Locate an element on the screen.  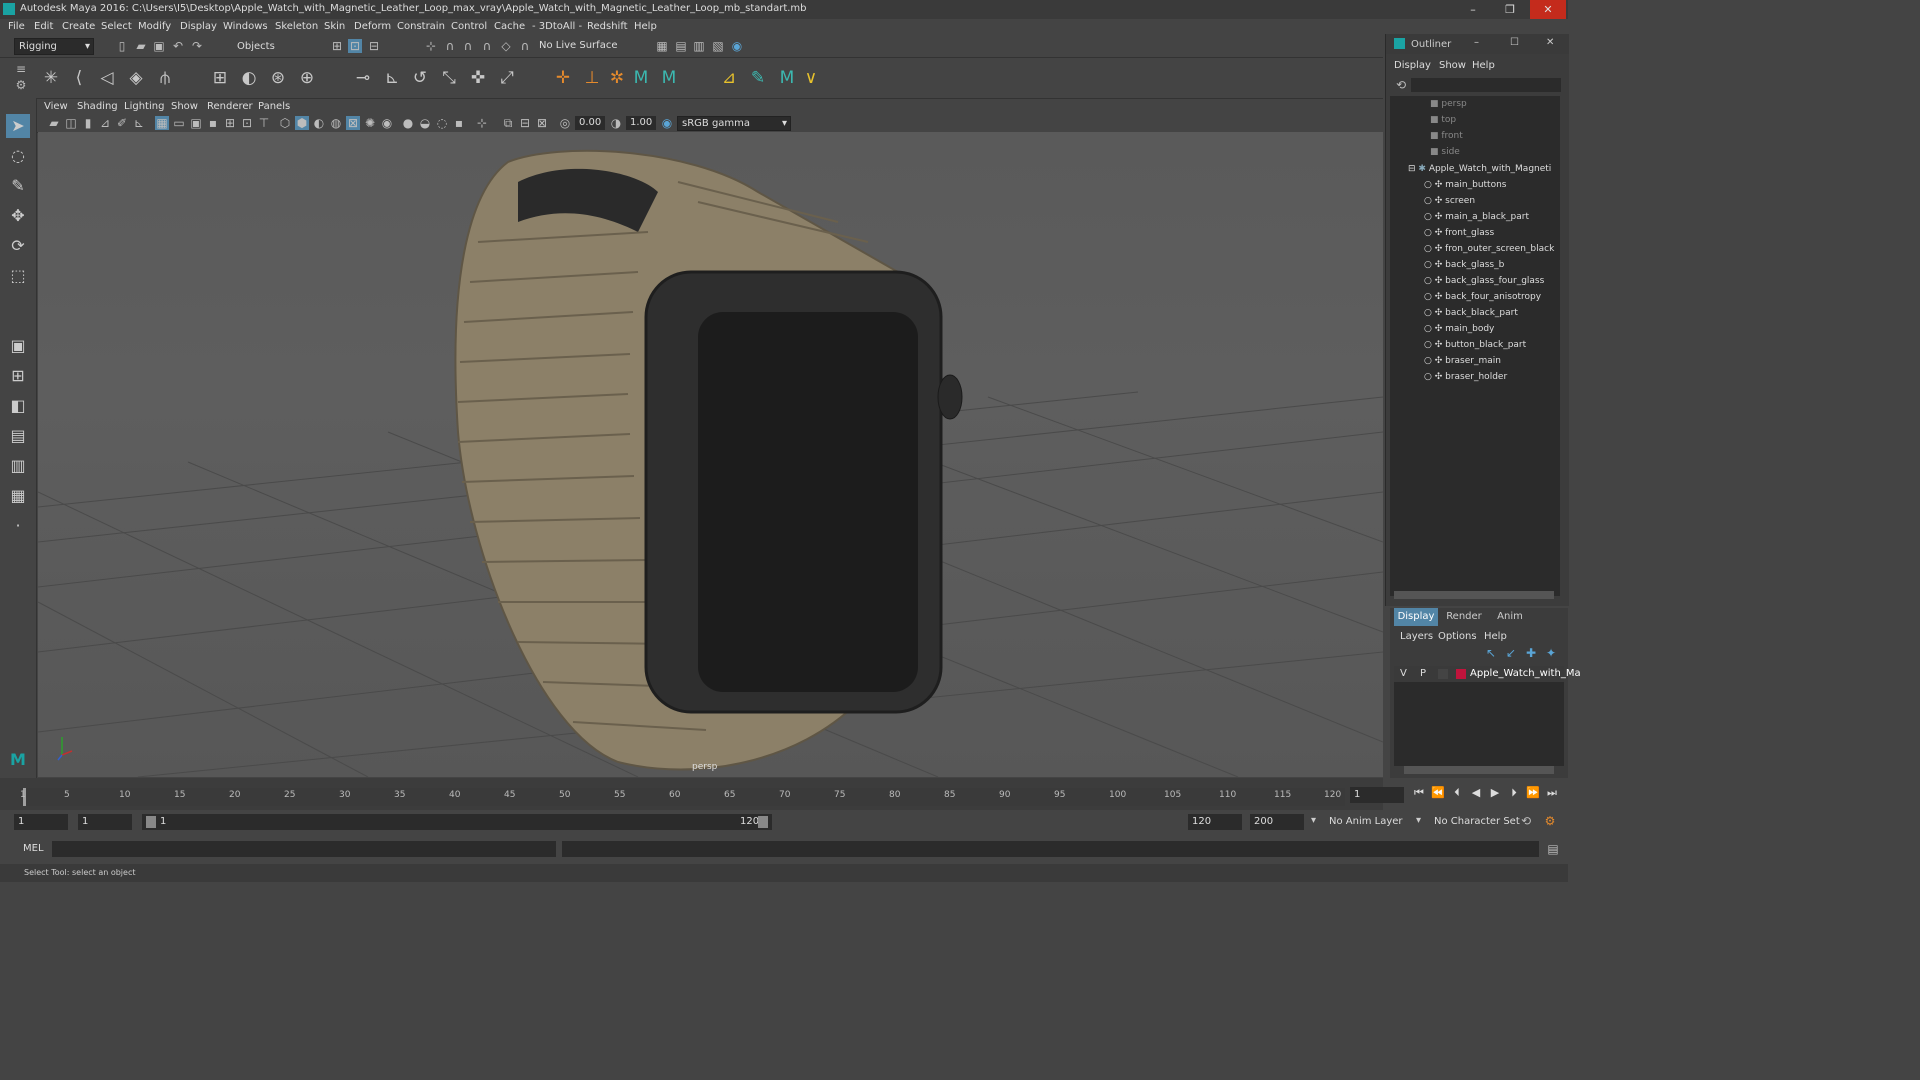
outliner-item-child: ○ ✣ main_a_black_part is located at coordinates (1476, 217).